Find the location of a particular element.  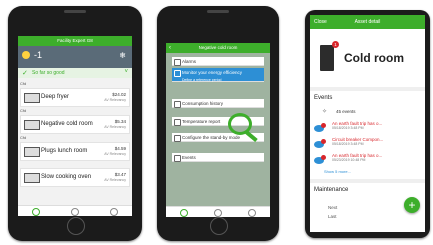

status-text: So far so good is located at coordinates (48, 73).